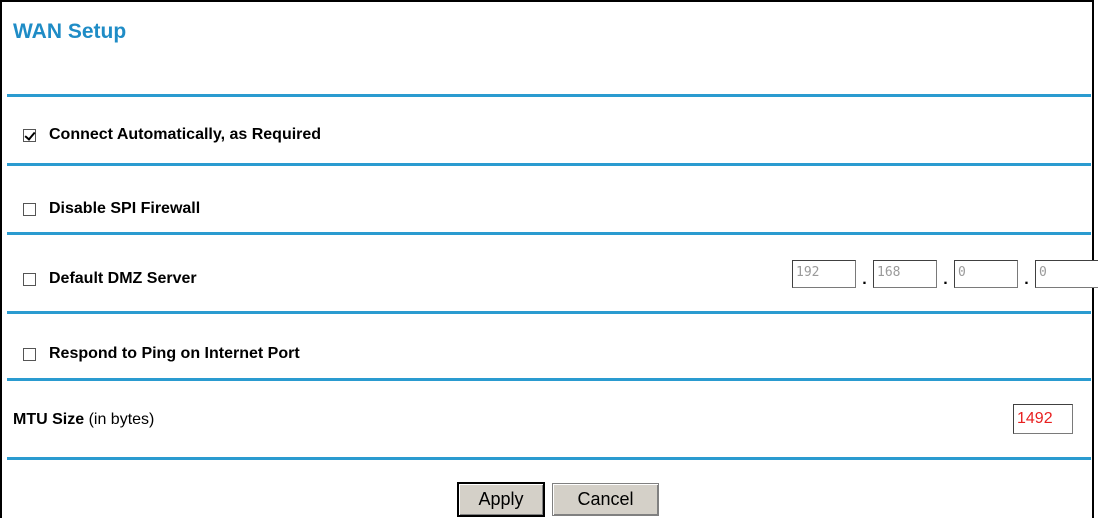 This screenshot has width=1098, height=518. Describe the element at coordinates (1066, 274) in the screenshot. I see `dmz-ip-octet-4: 0` at that location.